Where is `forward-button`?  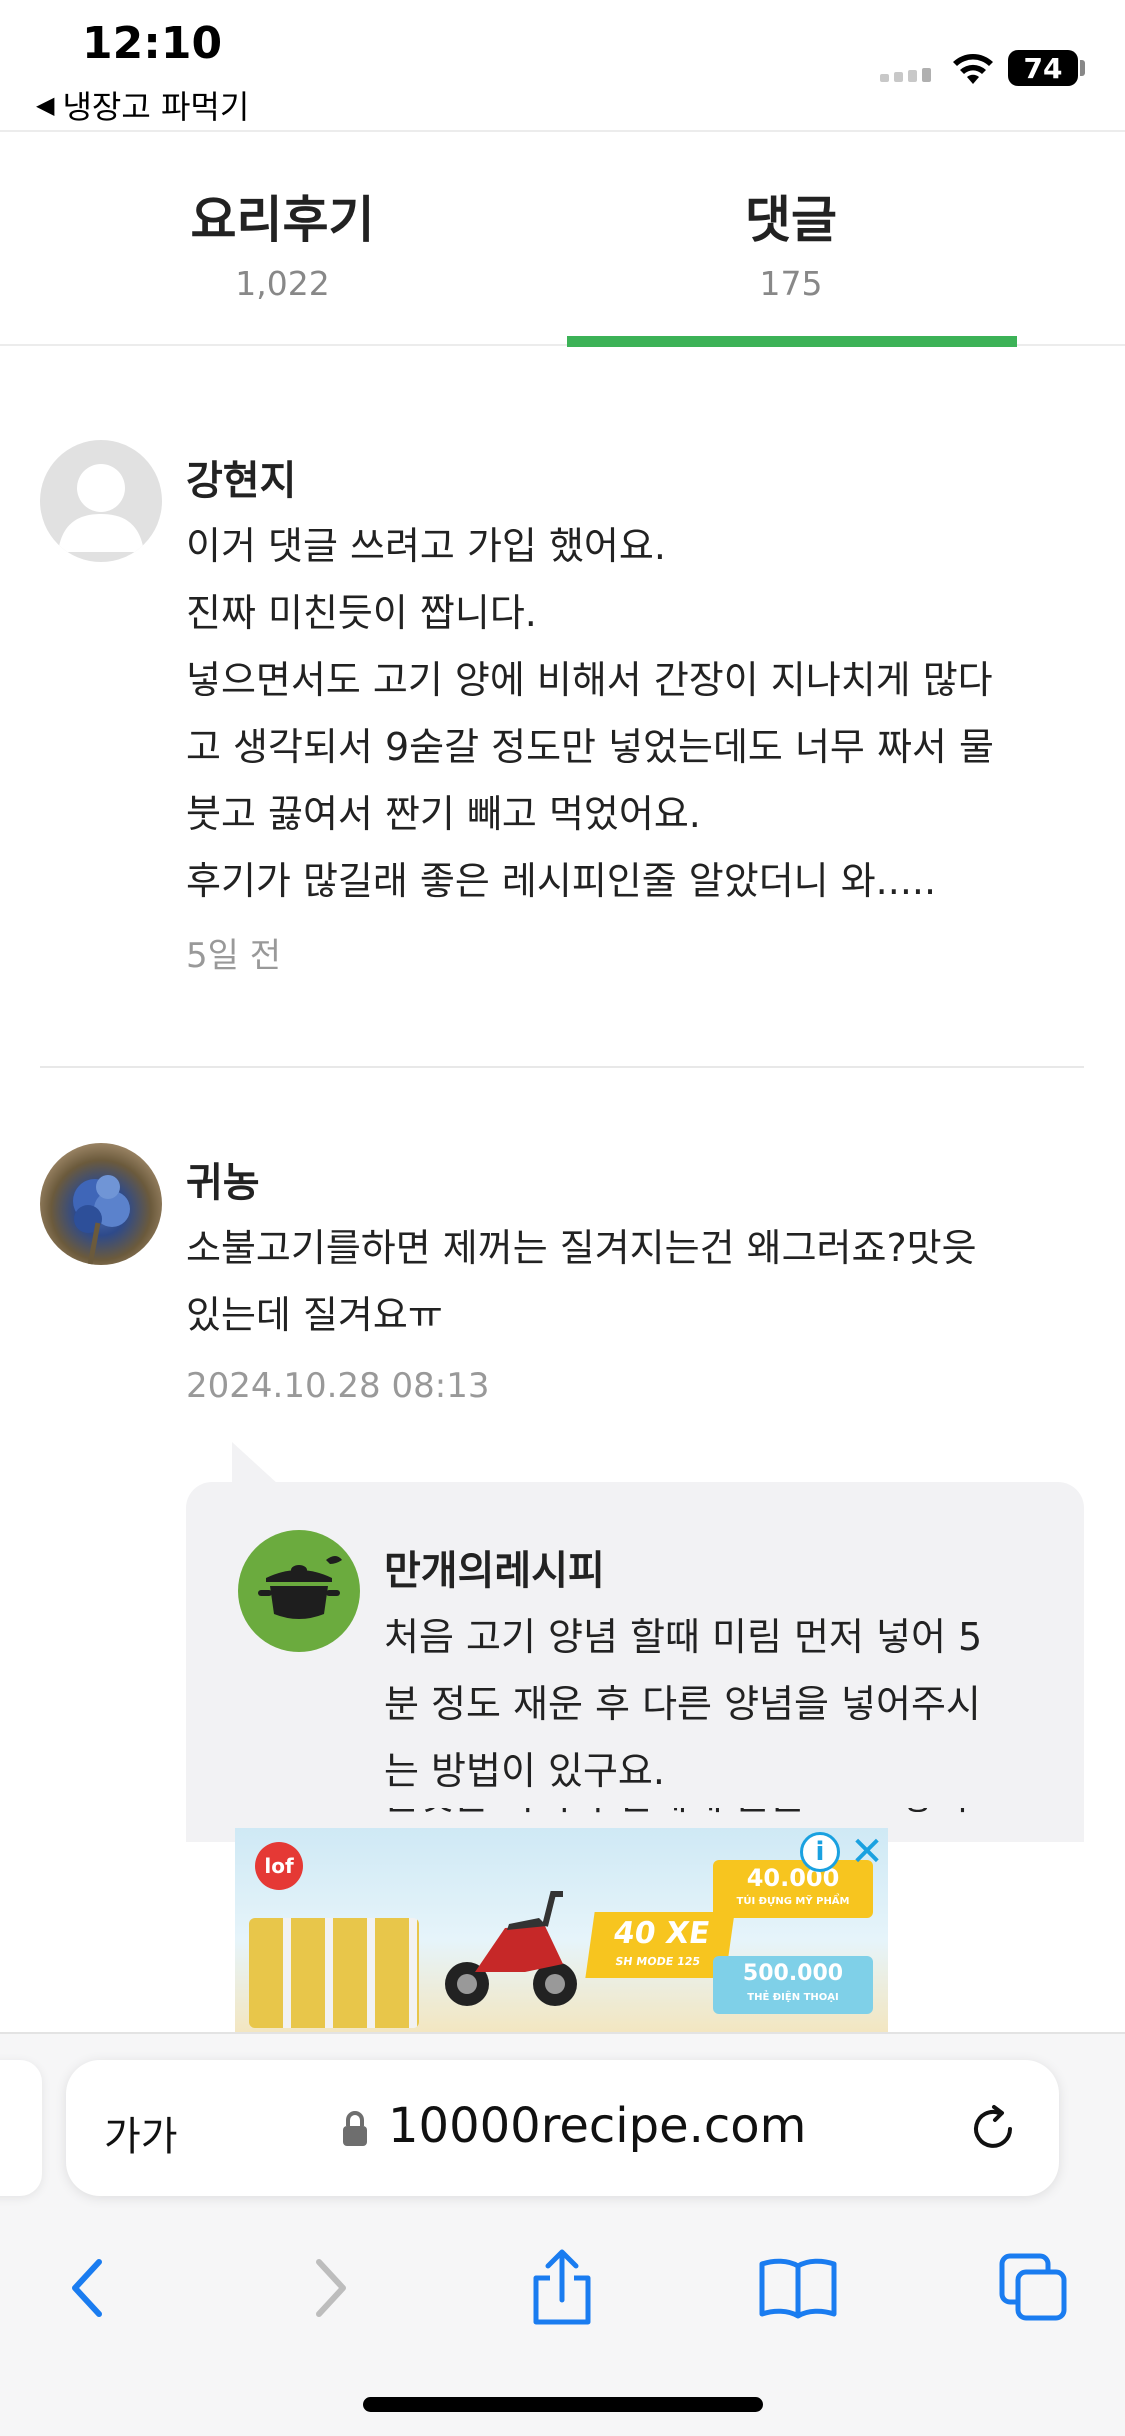
forward-button is located at coordinates (330, 2288).